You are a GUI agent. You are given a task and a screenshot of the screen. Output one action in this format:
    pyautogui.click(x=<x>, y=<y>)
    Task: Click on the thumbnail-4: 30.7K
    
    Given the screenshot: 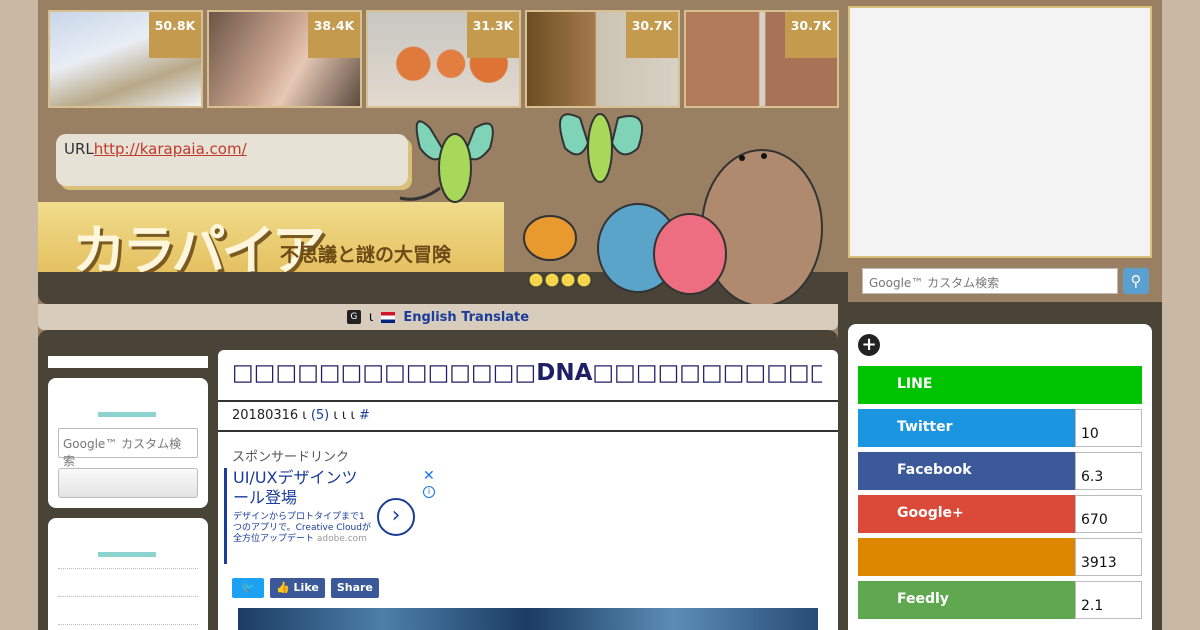 What is the action you would take?
    pyautogui.click(x=602, y=59)
    